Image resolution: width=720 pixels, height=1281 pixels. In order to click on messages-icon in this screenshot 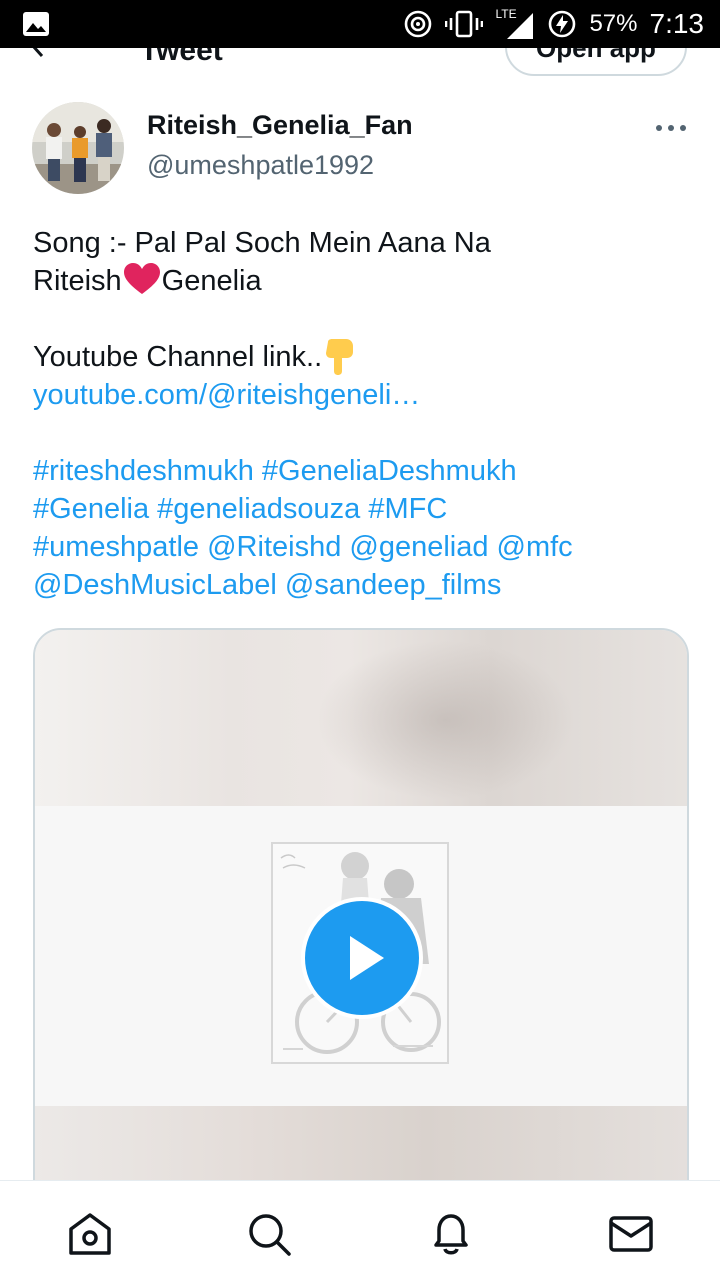, I will do `click(631, 1234)`.